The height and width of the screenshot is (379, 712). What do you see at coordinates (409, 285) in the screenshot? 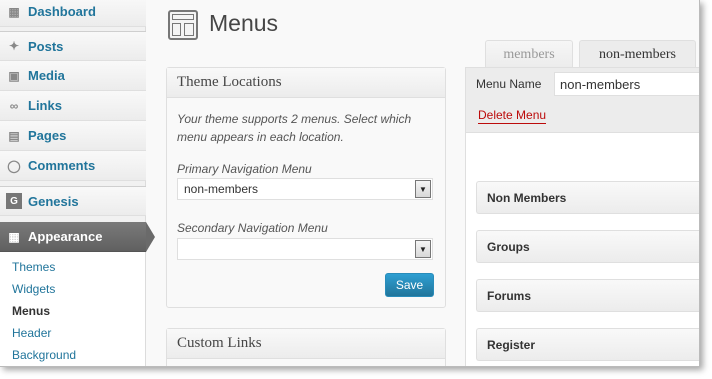
I see `save-locations-button: Save` at bounding box center [409, 285].